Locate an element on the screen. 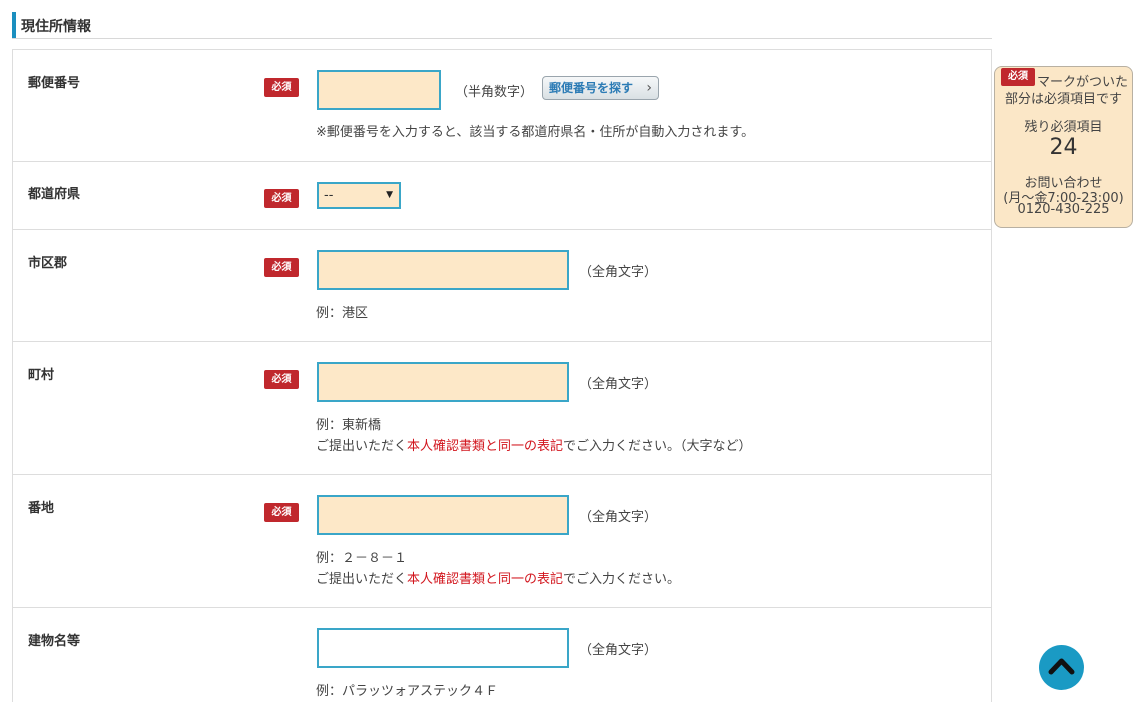 This screenshot has width=1146, height=702. prefecture-select: -- ▼ is located at coordinates (359, 195).